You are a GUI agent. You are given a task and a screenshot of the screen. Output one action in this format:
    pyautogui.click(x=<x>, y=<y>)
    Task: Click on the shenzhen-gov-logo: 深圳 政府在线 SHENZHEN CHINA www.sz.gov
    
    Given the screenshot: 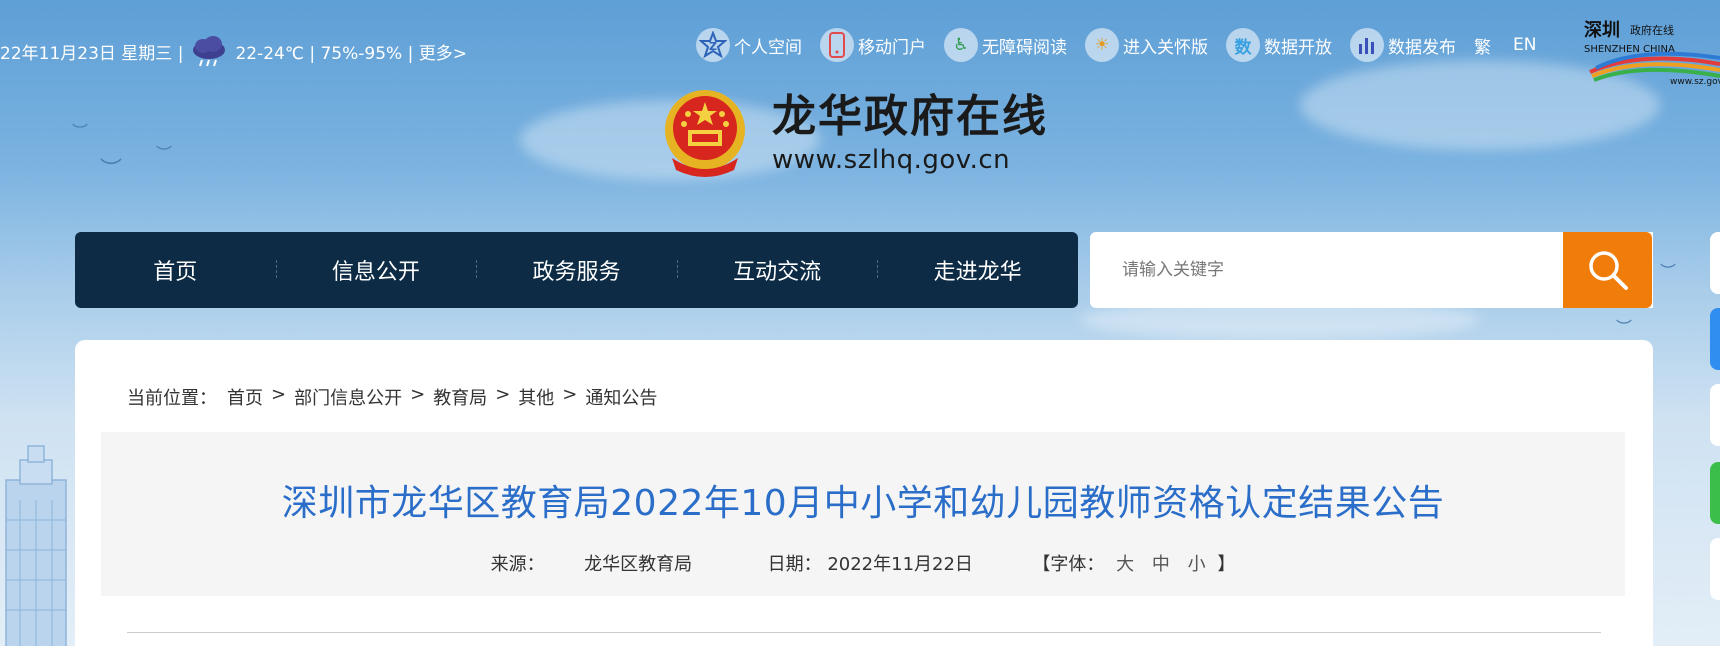 What is the action you would take?
    pyautogui.click(x=1650, y=48)
    